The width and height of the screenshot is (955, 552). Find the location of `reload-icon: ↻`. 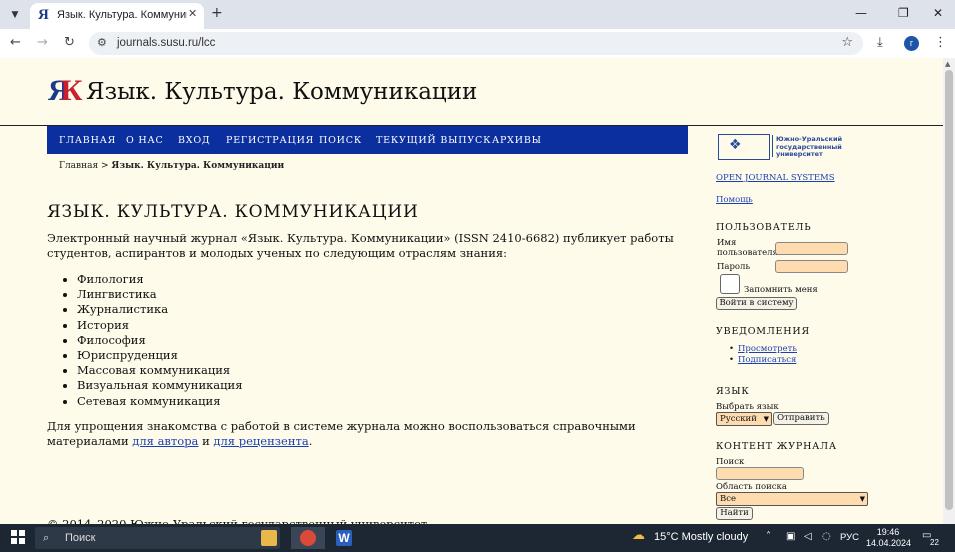

reload-icon: ↻ is located at coordinates (69, 42).